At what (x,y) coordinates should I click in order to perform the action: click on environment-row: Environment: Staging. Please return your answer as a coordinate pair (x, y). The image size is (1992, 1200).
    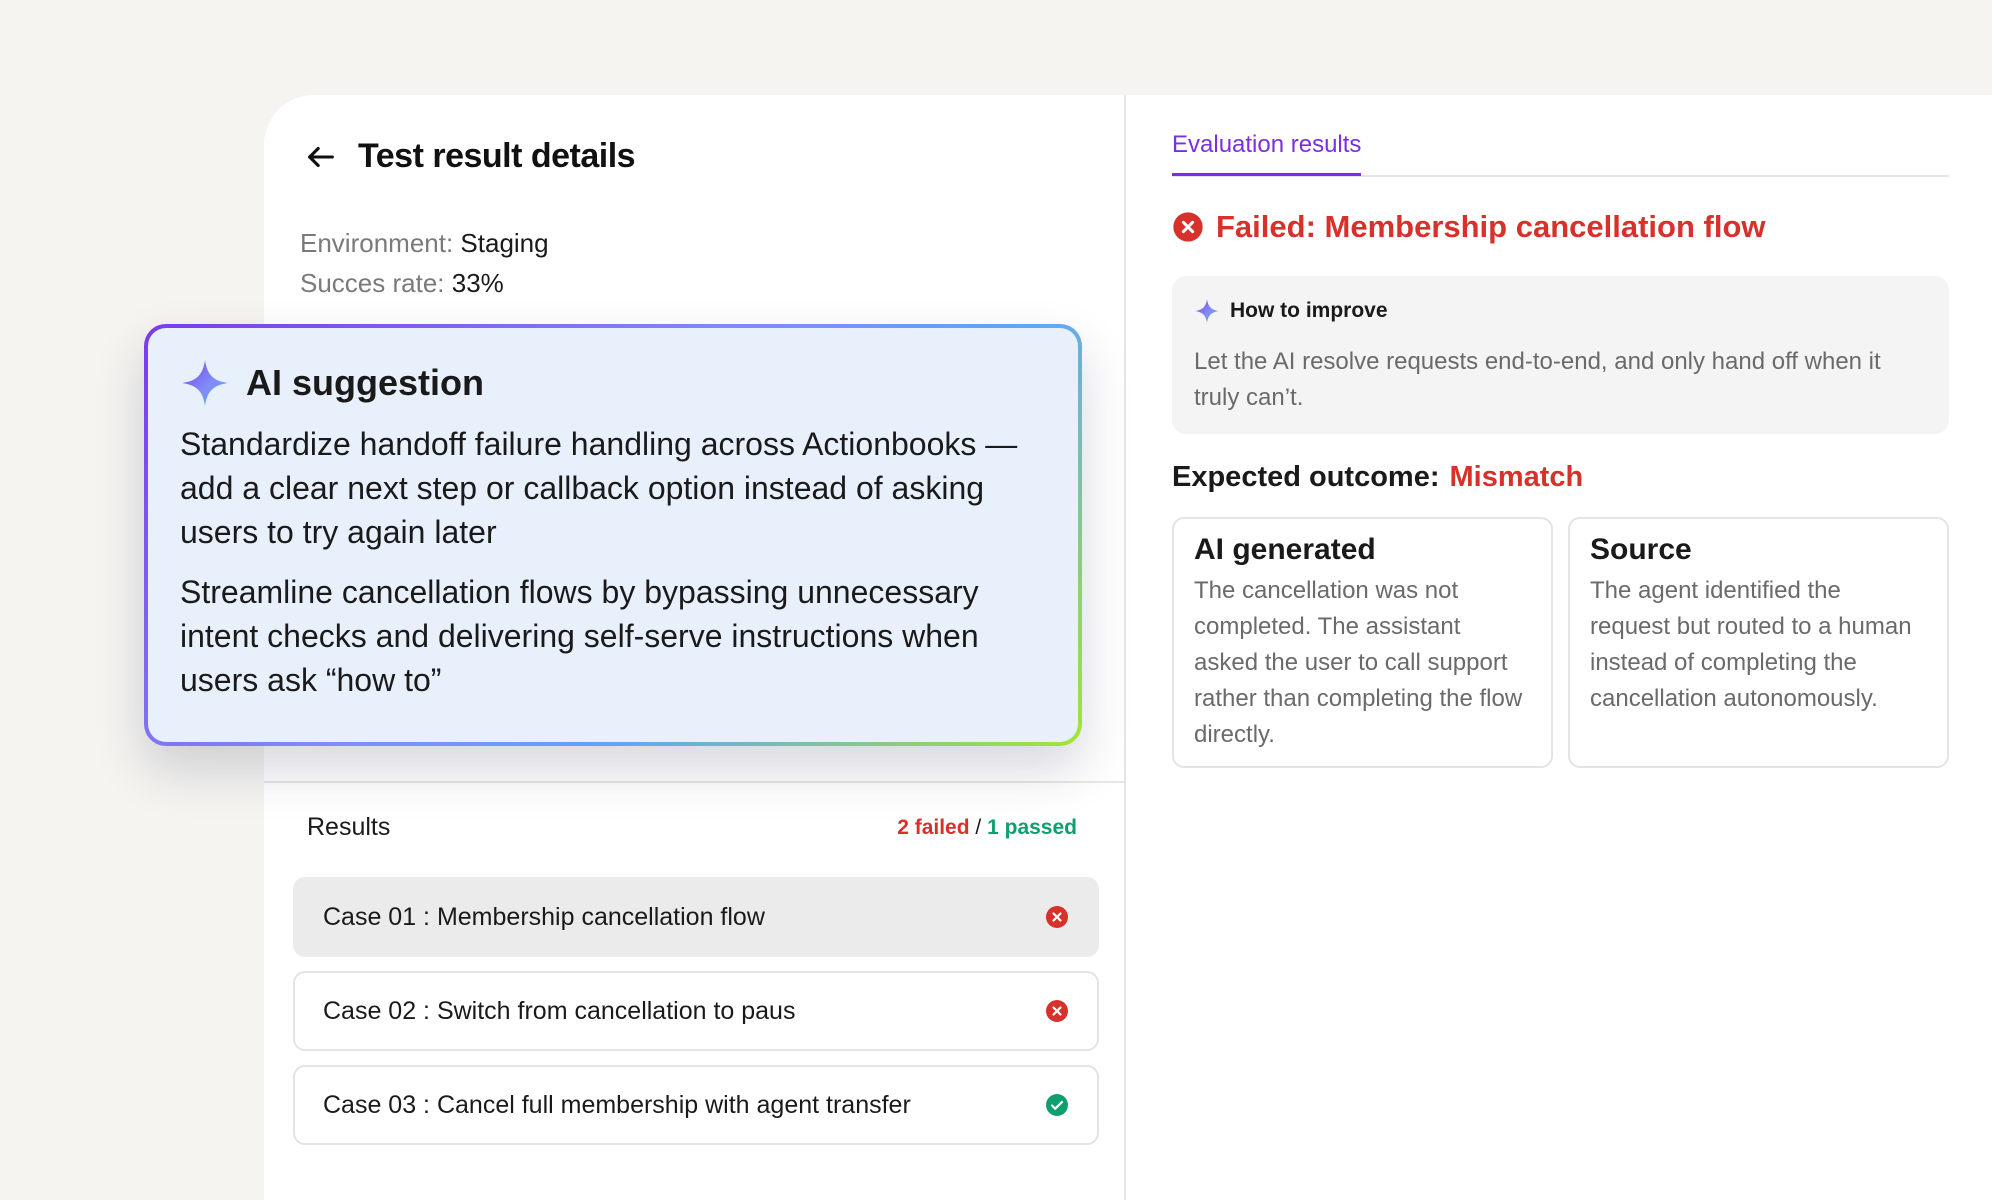
    Looking at the image, I should click on (424, 243).